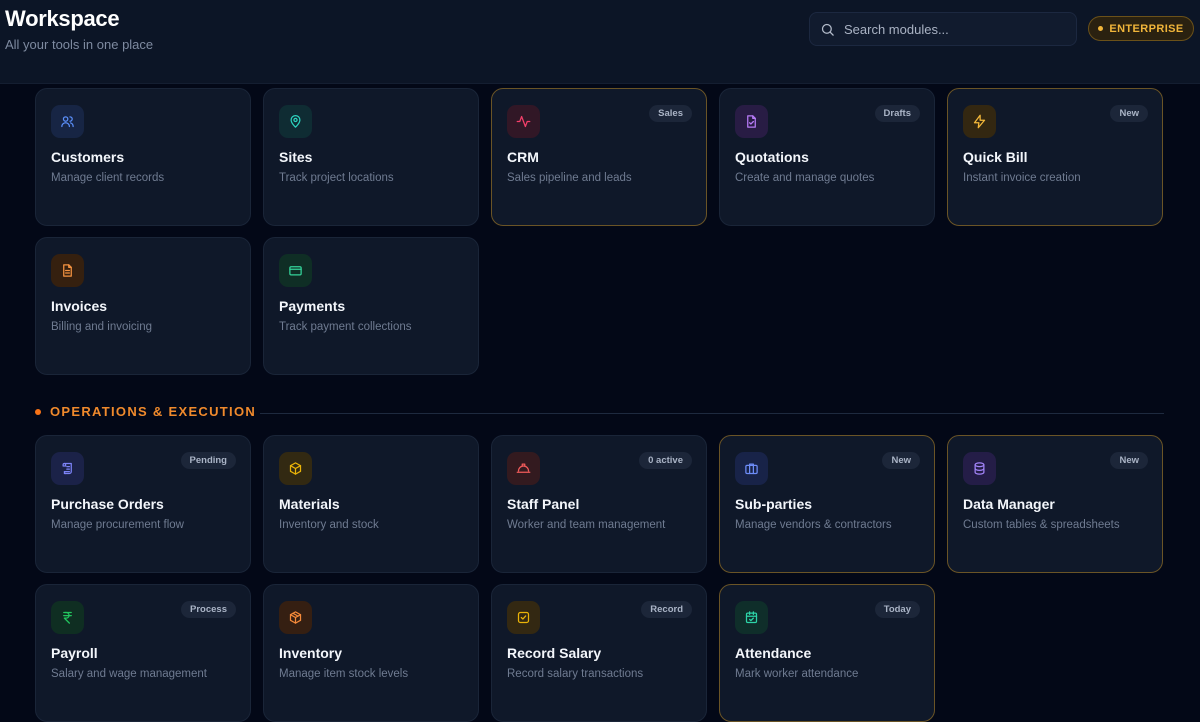  I want to click on card-description: Track project locations, so click(336, 178).